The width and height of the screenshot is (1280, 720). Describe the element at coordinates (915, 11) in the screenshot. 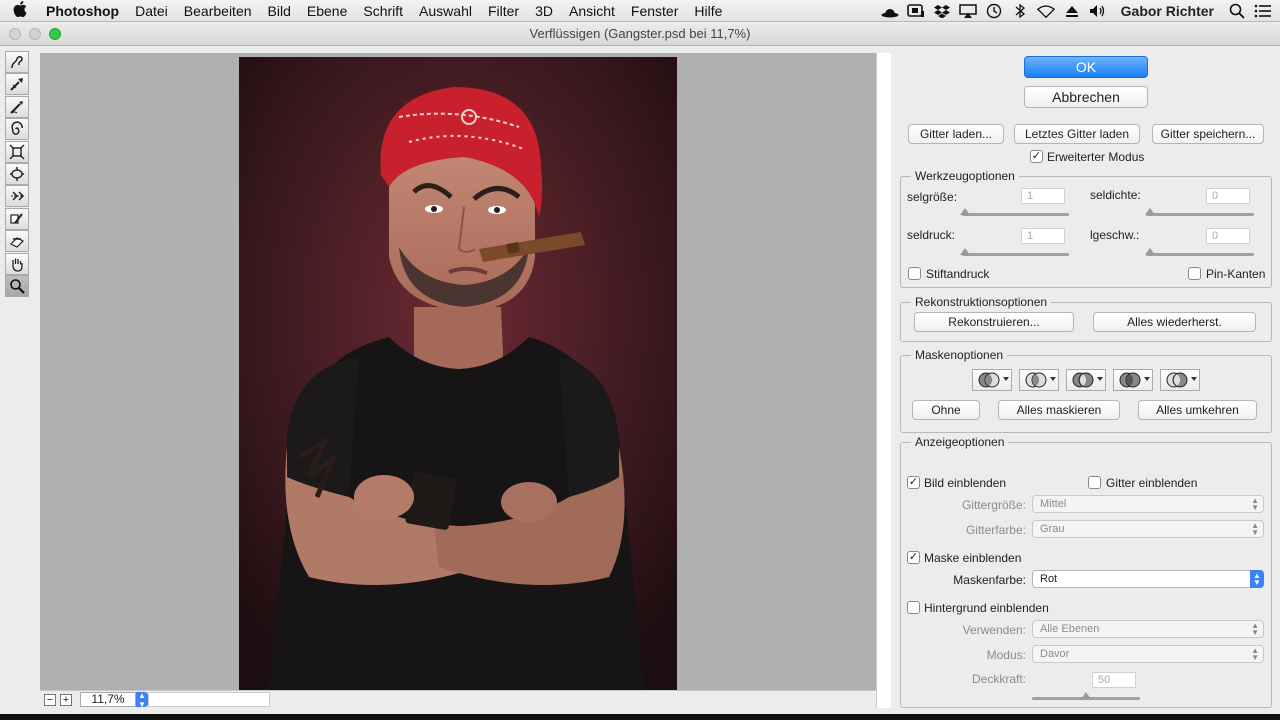

I see `creative-cloud-icon` at that location.